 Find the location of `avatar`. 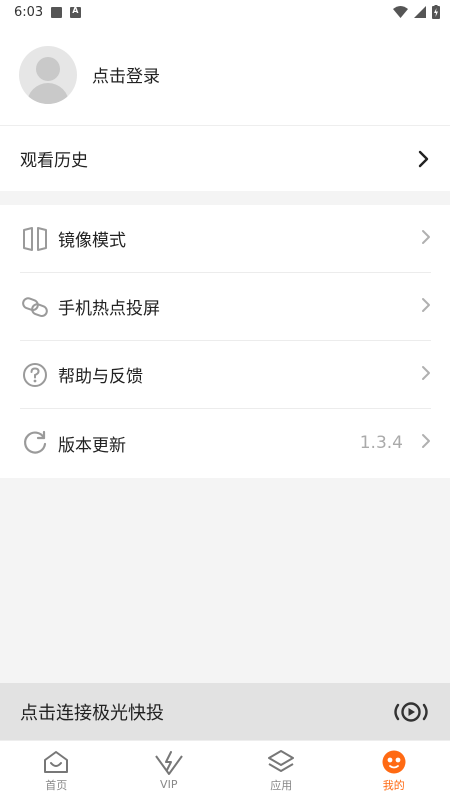

avatar is located at coordinates (48, 74).